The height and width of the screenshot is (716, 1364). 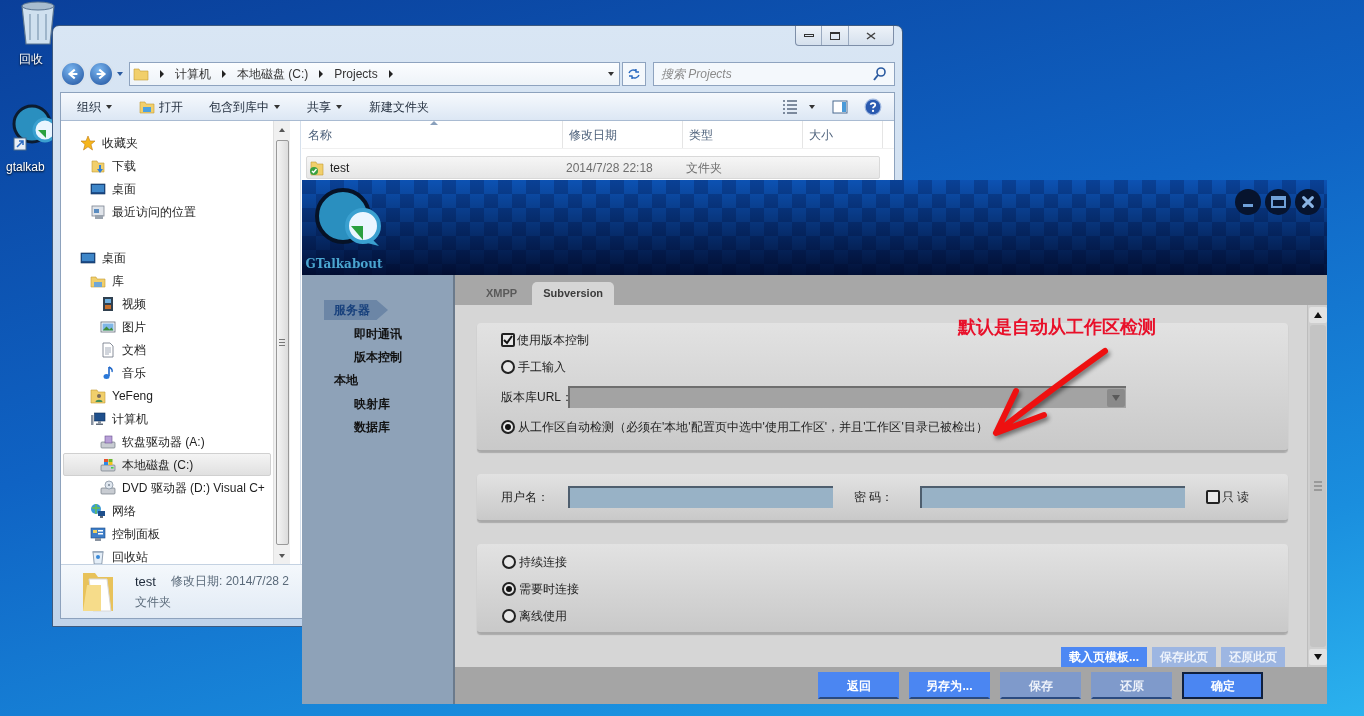 What do you see at coordinates (858, 685) in the screenshot?
I see `footer-button: 返回` at bounding box center [858, 685].